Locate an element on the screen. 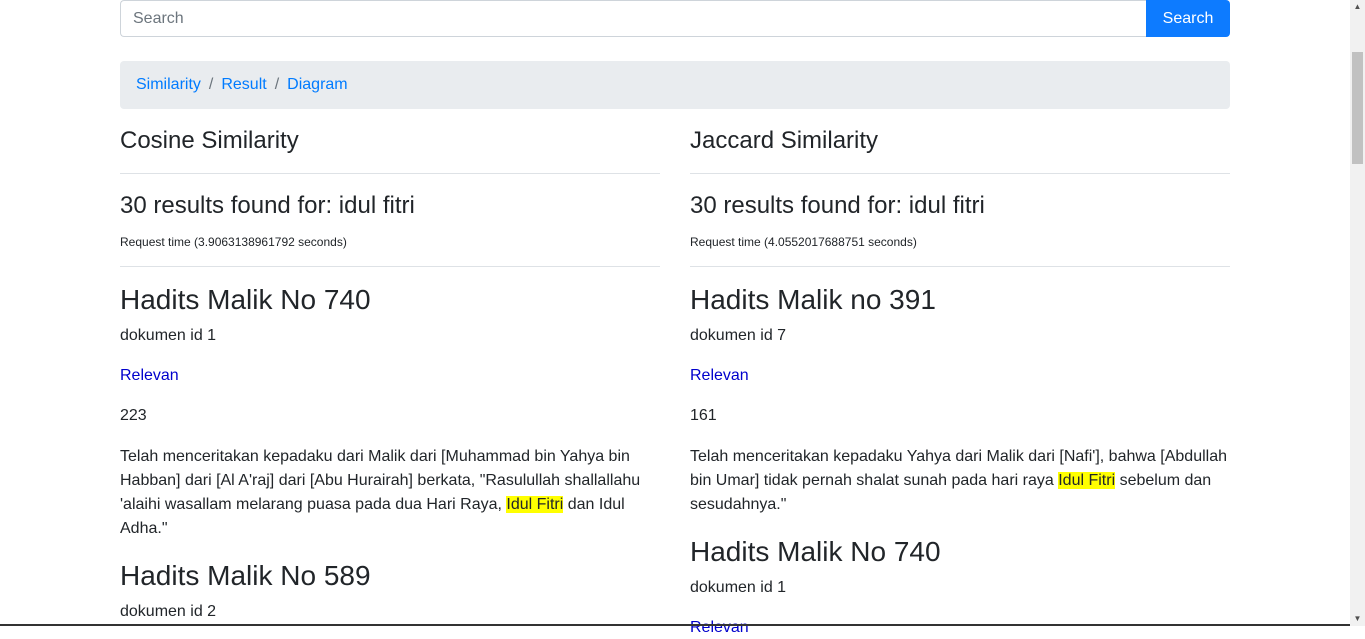 The width and height of the screenshot is (1365, 639). search-button: Search is located at coordinates (1188, 18).